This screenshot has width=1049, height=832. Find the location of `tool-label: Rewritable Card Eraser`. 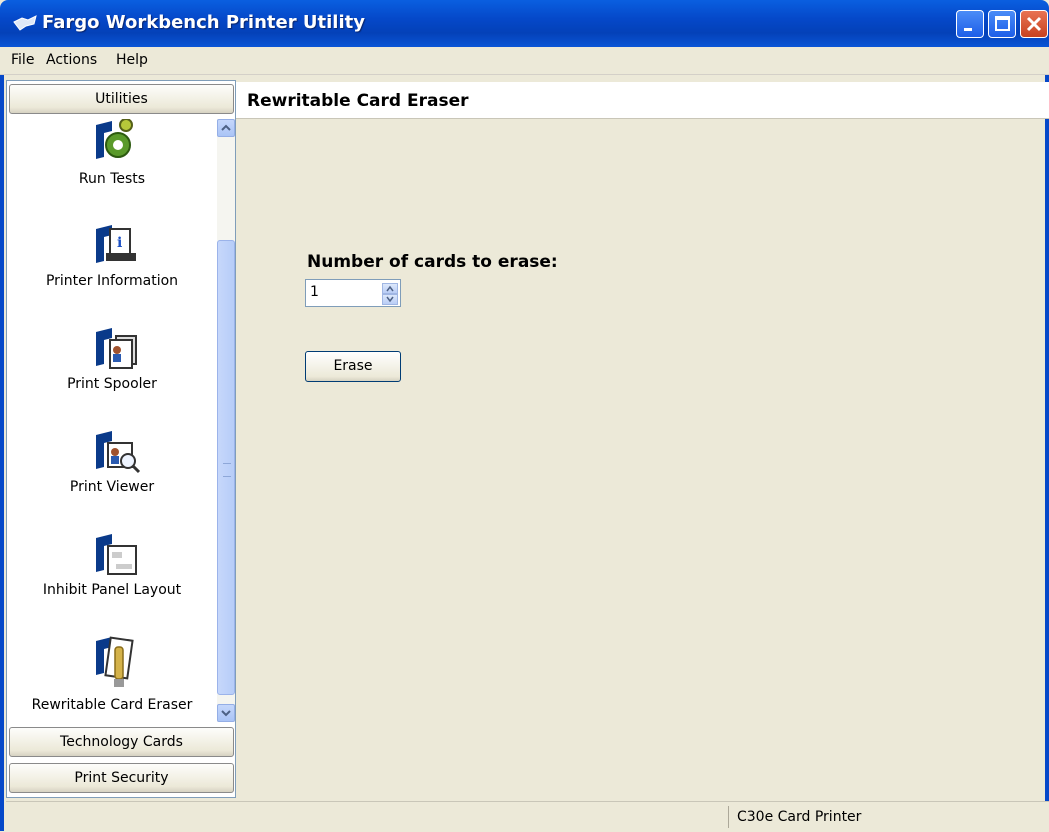

tool-label: Rewritable Card Eraser is located at coordinates (112, 705).